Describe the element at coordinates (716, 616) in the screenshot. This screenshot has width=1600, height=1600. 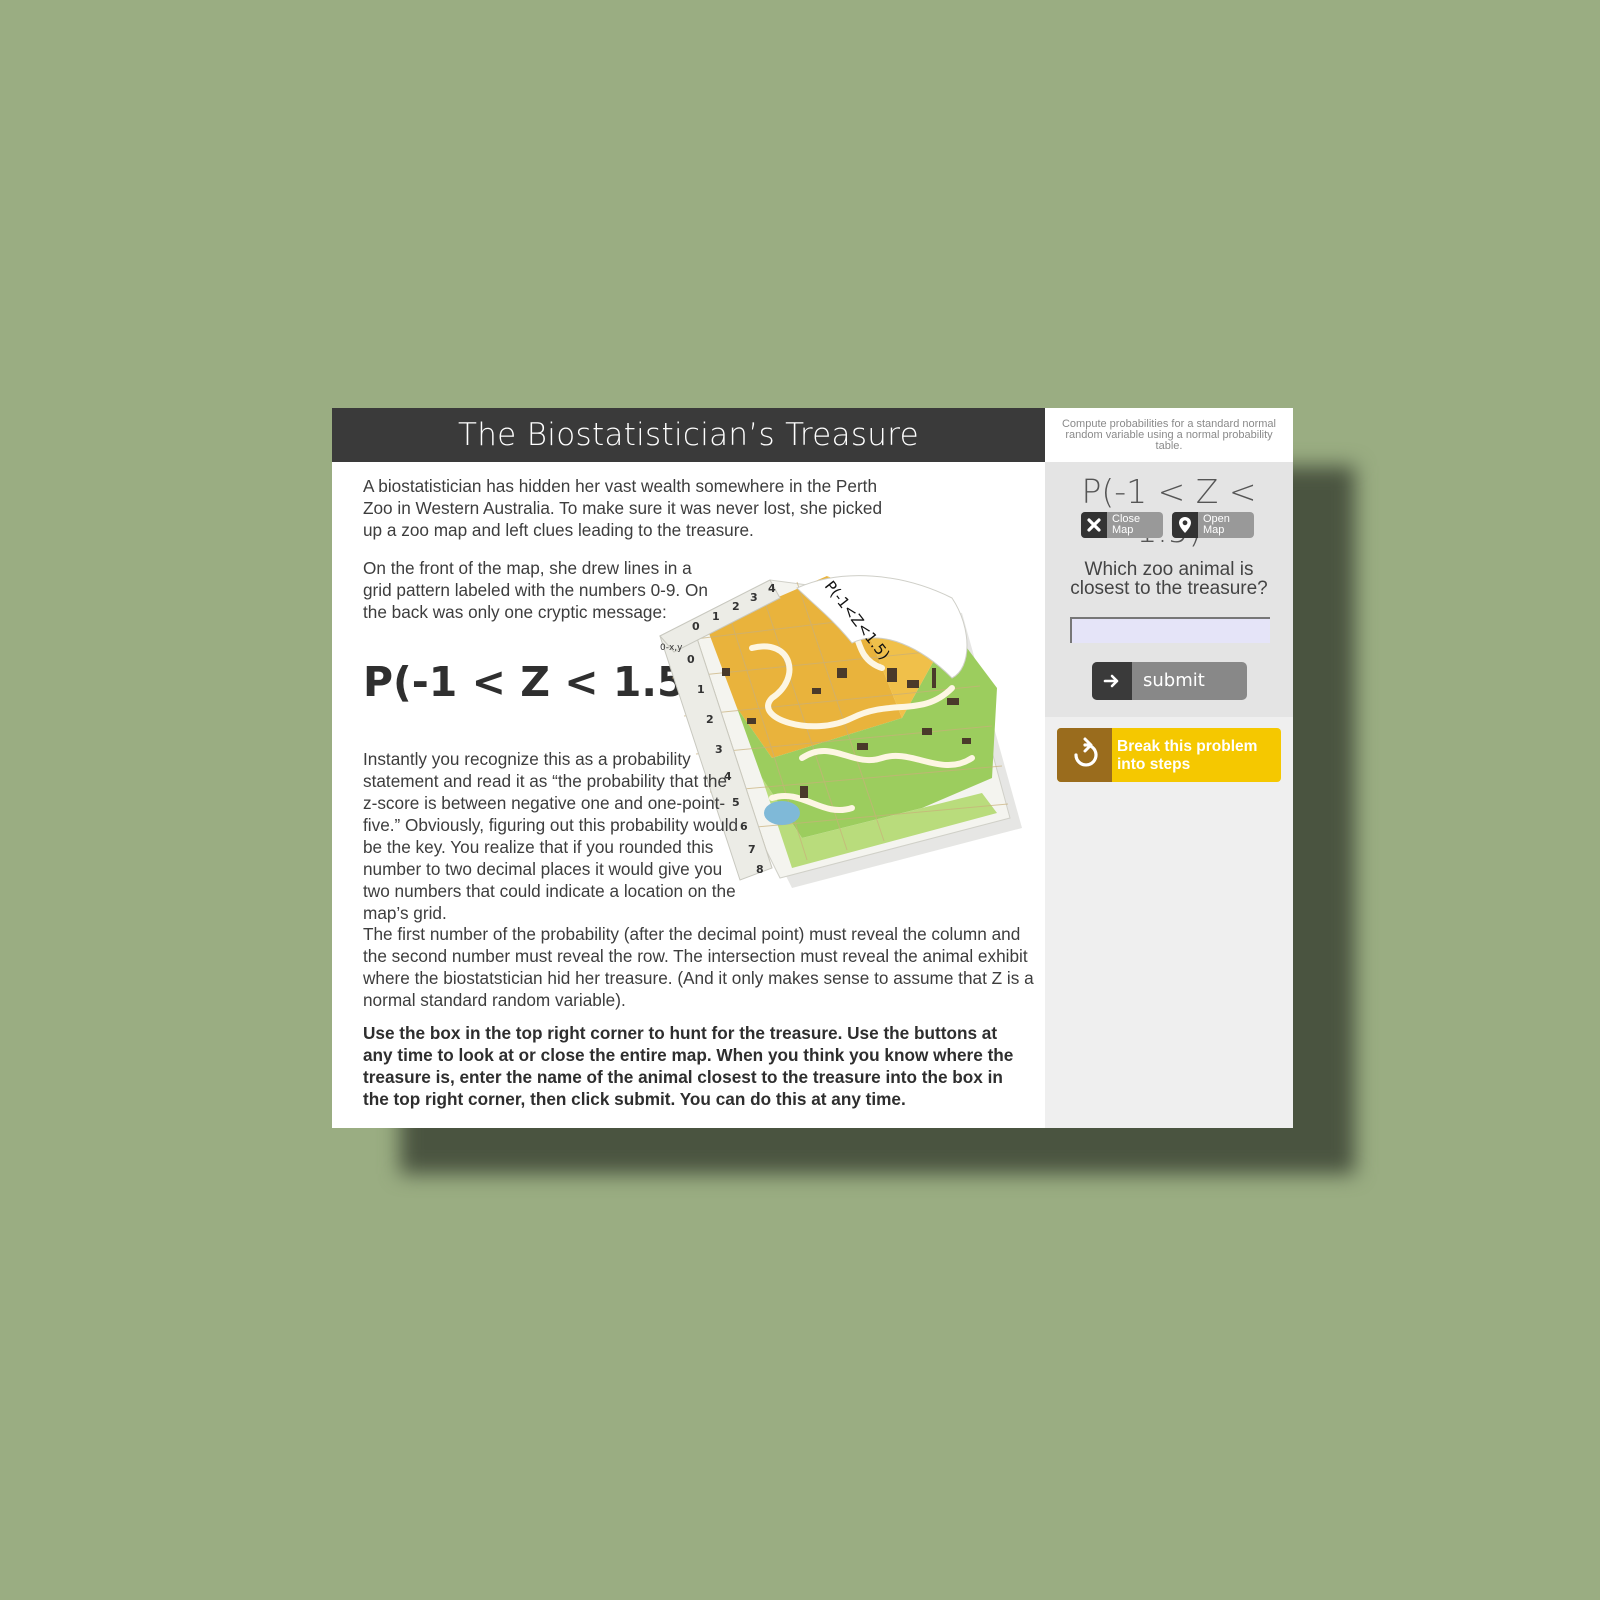
I see `grid-col-1: 1` at that location.